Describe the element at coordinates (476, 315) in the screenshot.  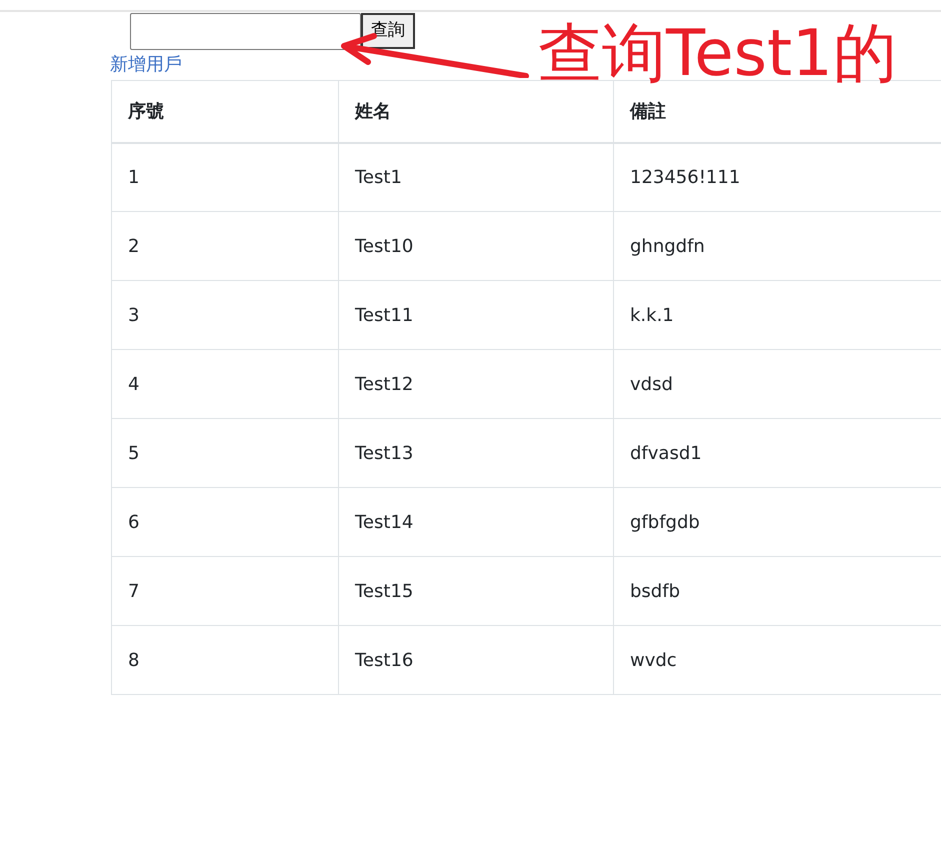
I see `table-cell: Test11` at that location.